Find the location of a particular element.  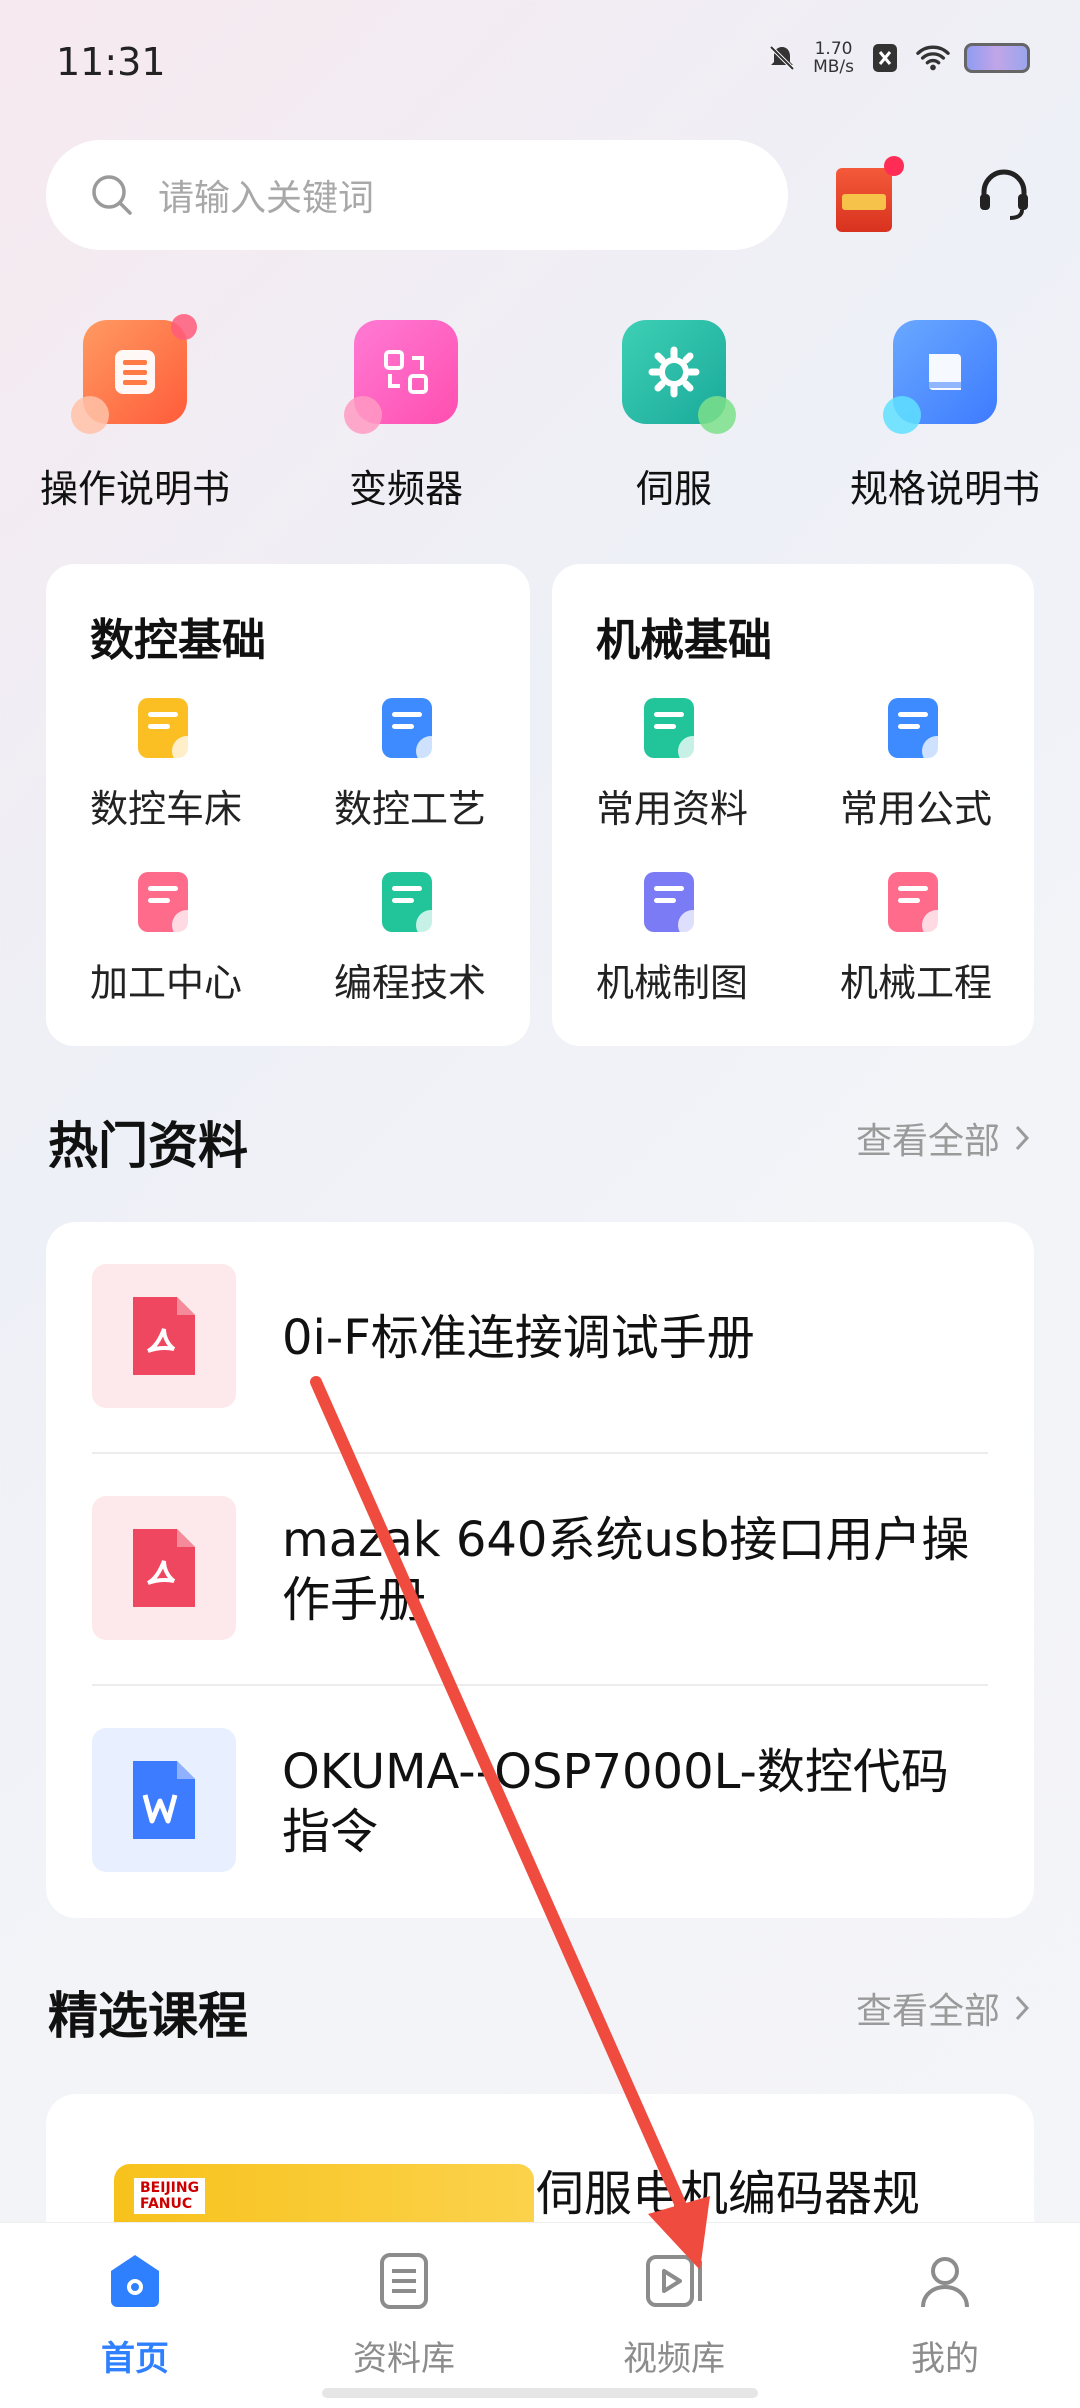

gift-icon is located at coordinates (870, 195).